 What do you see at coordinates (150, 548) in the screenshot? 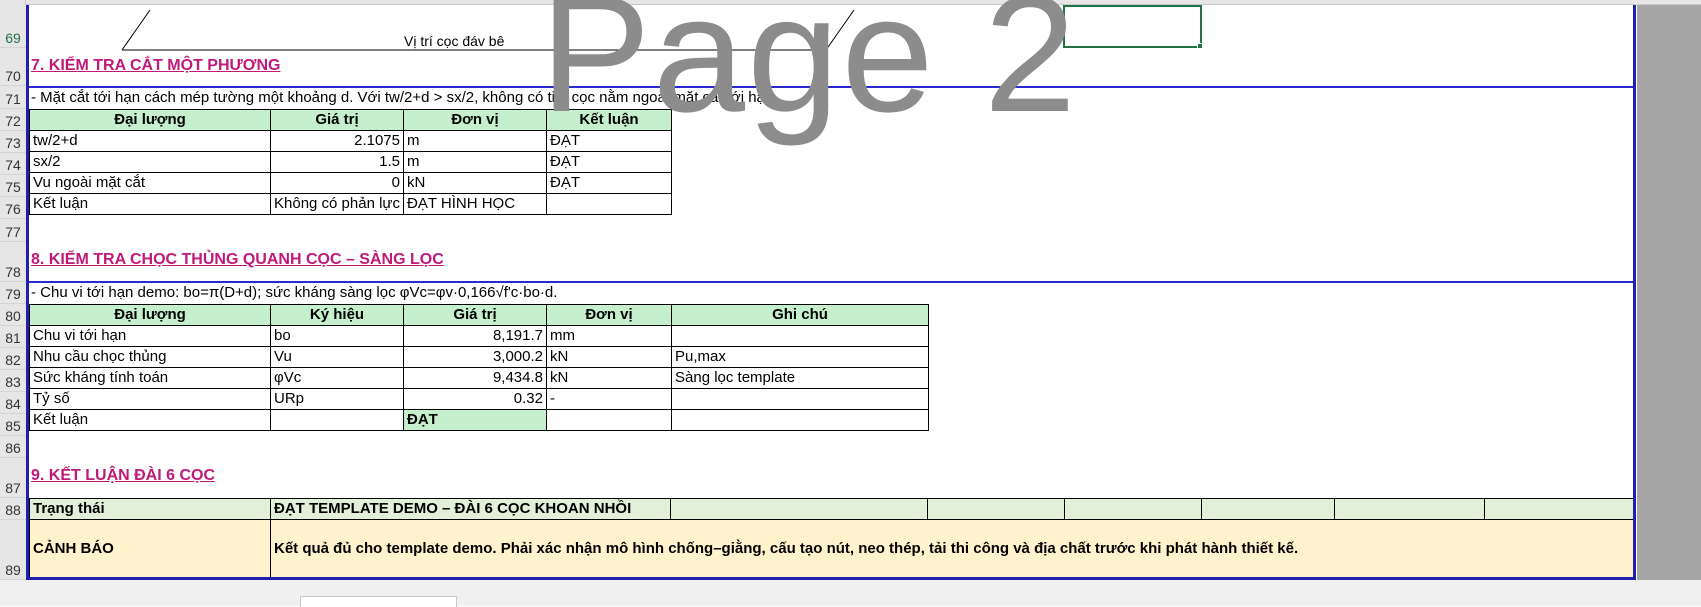
I see `warning-label: CẢNH BÁO` at bounding box center [150, 548].